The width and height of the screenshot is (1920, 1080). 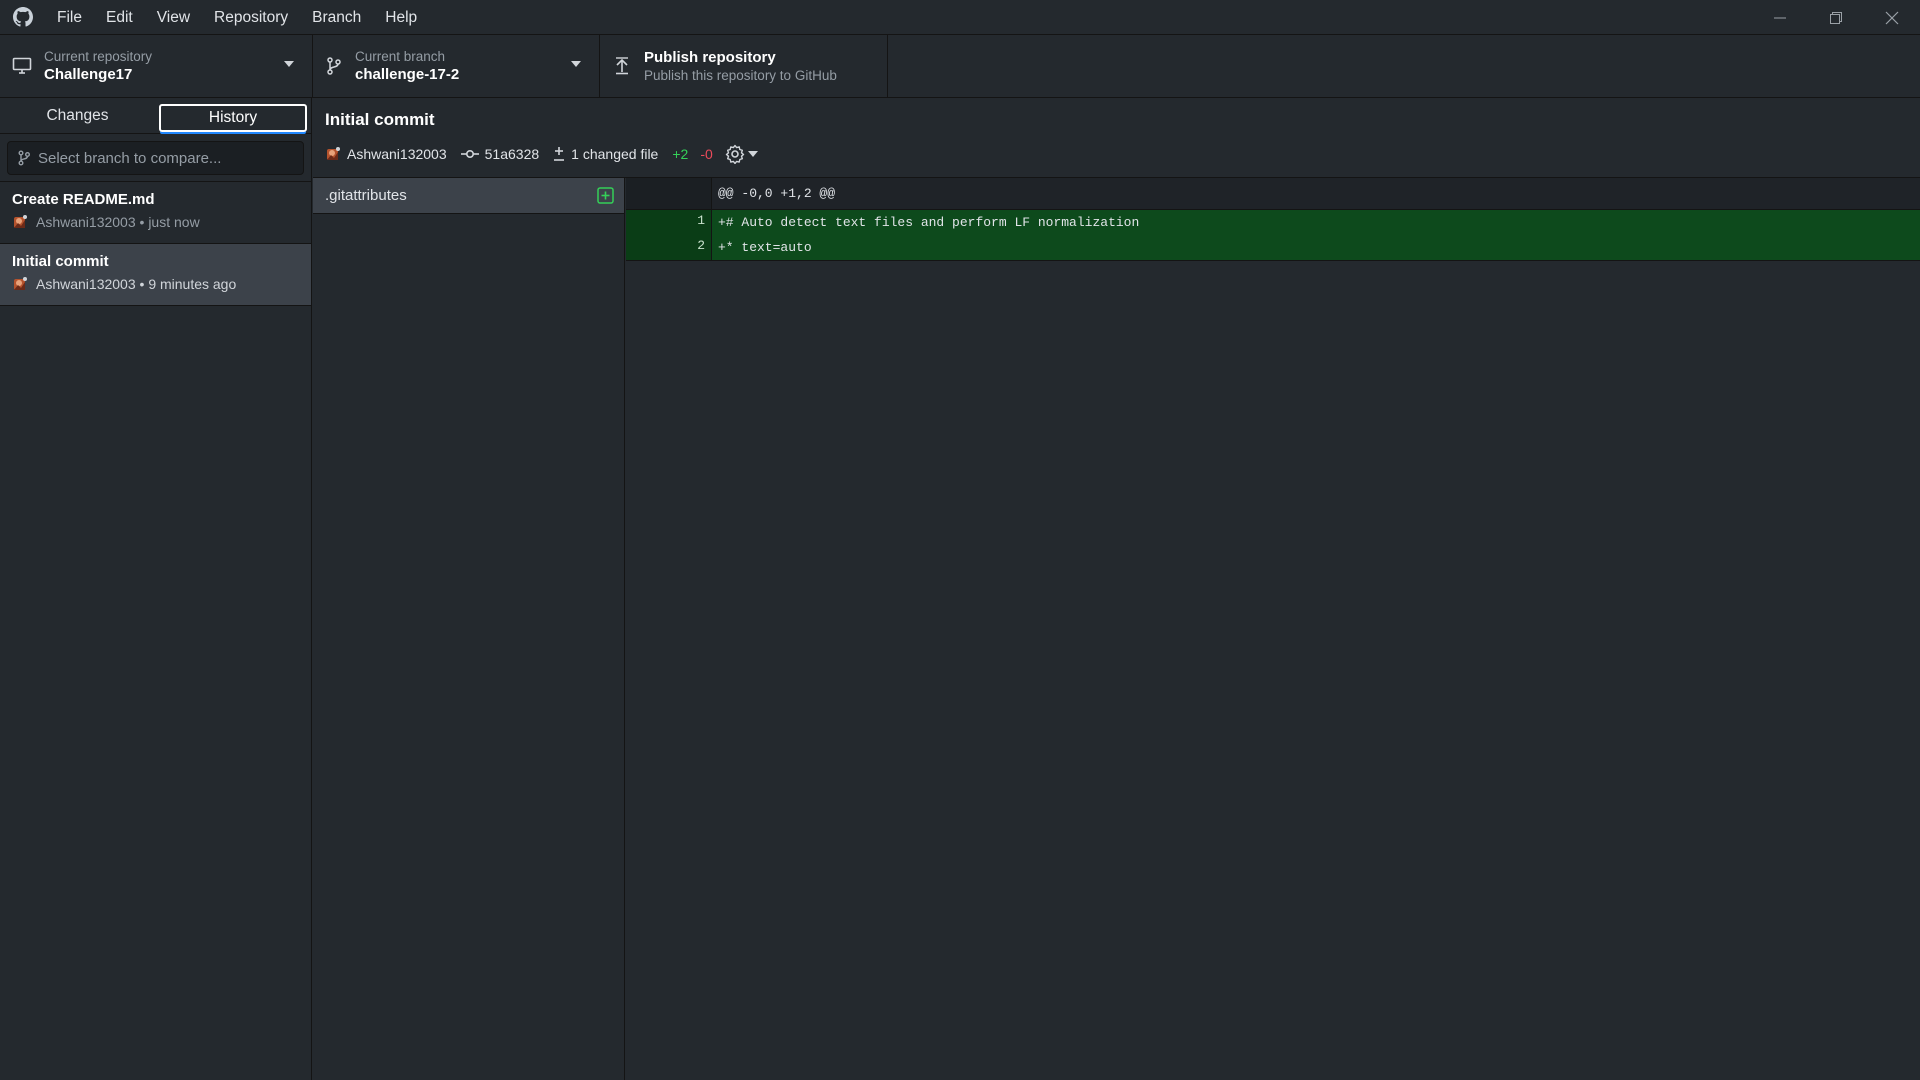 I want to click on upload-icon, so click(x=622, y=66).